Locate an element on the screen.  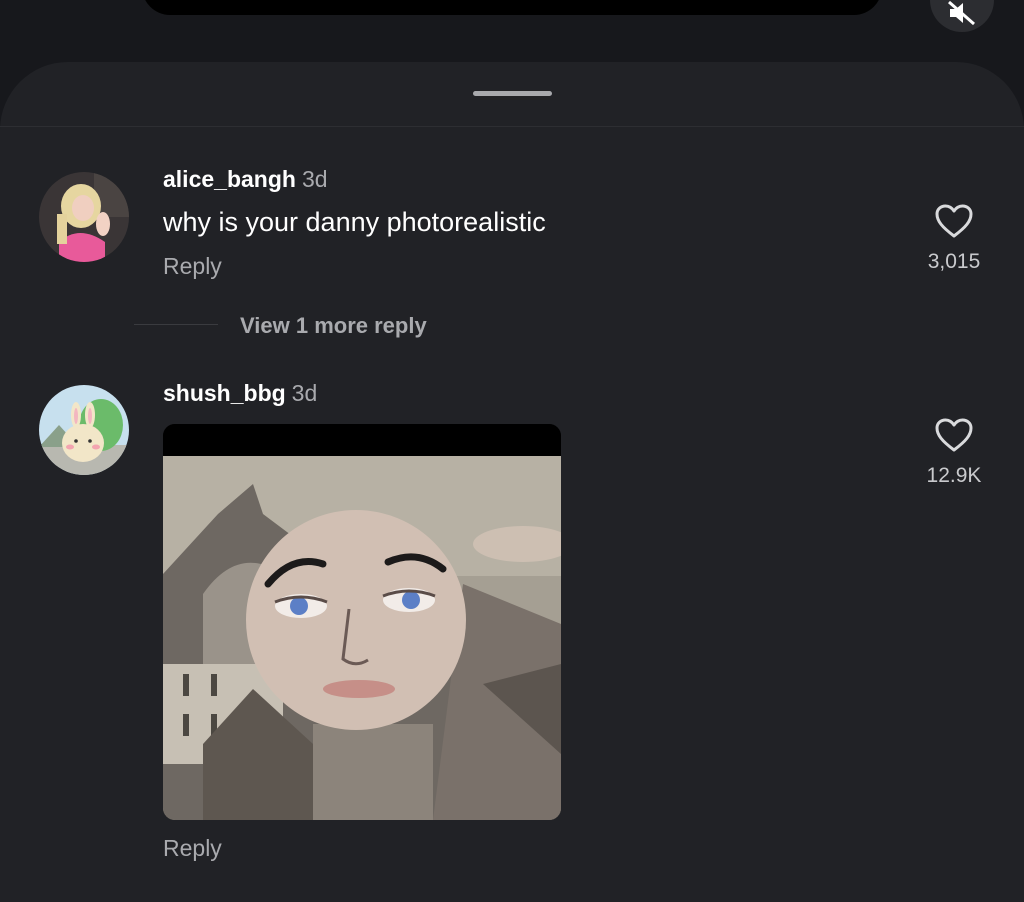
muted-speaker-icon is located at coordinates (961, 13).